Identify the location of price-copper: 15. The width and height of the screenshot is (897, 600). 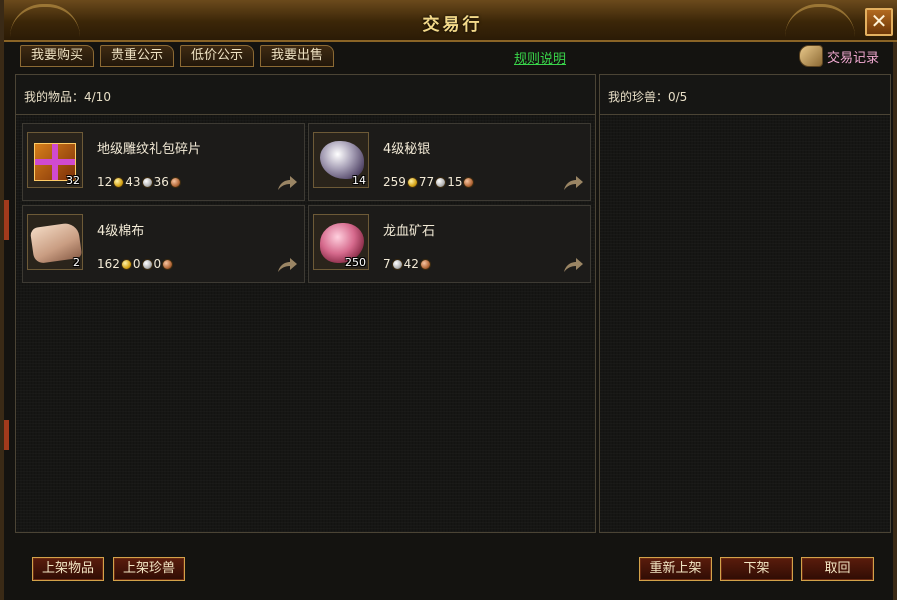
(455, 182).